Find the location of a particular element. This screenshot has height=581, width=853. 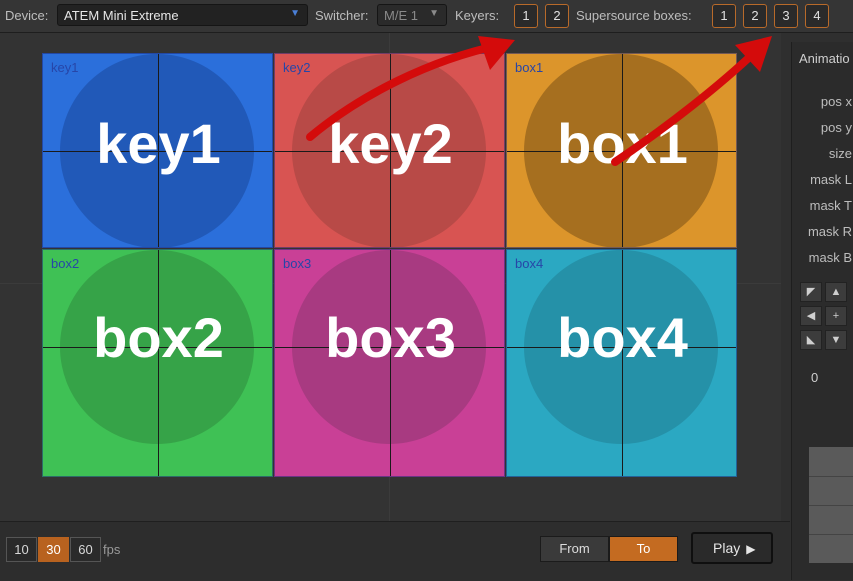

arrow-up-left-icon: ◤ is located at coordinates (811, 292).